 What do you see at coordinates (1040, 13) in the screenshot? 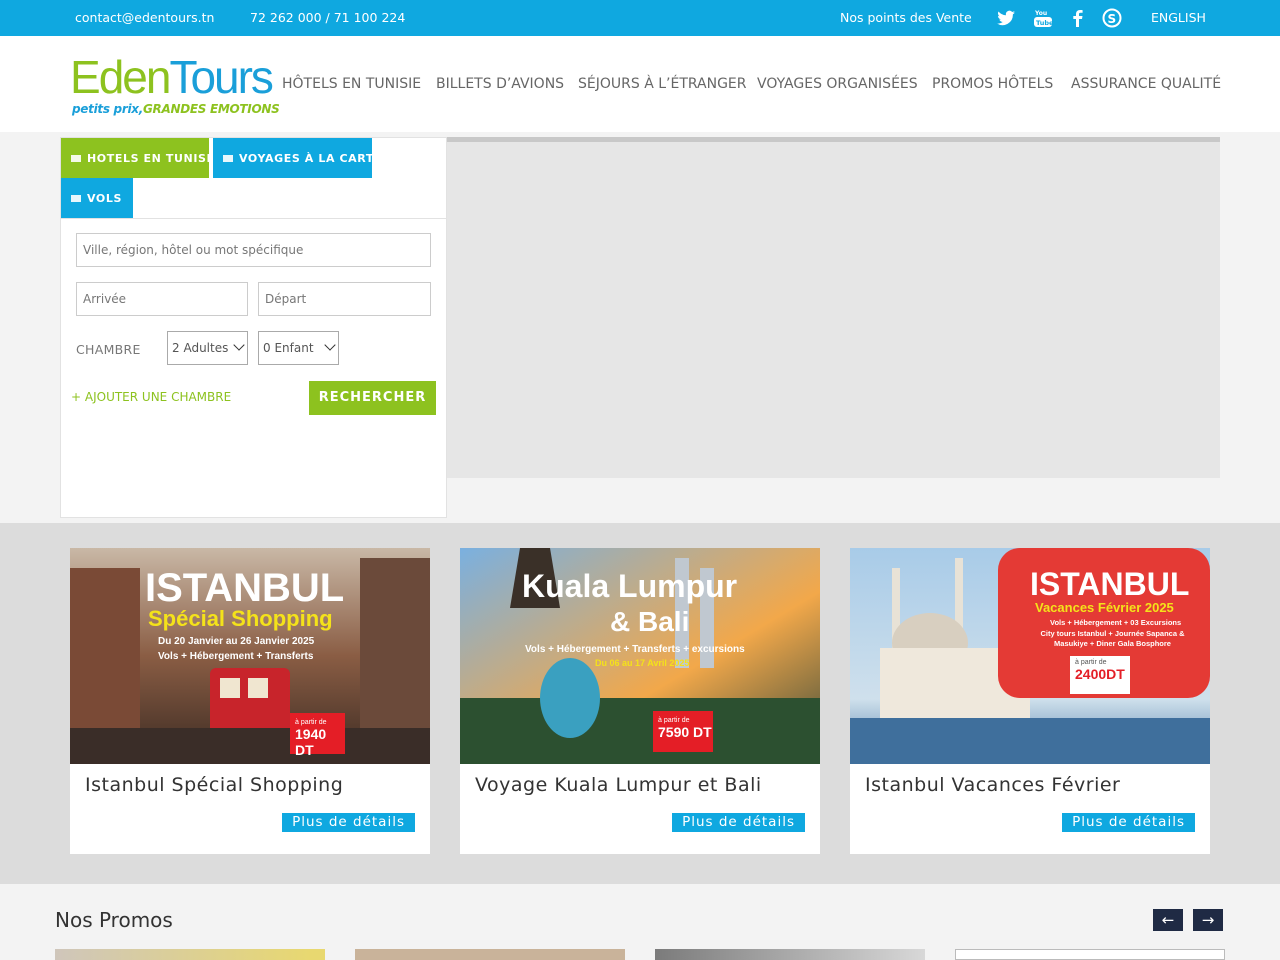
I see `svg-text: You` at bounding box center [1040, 13].